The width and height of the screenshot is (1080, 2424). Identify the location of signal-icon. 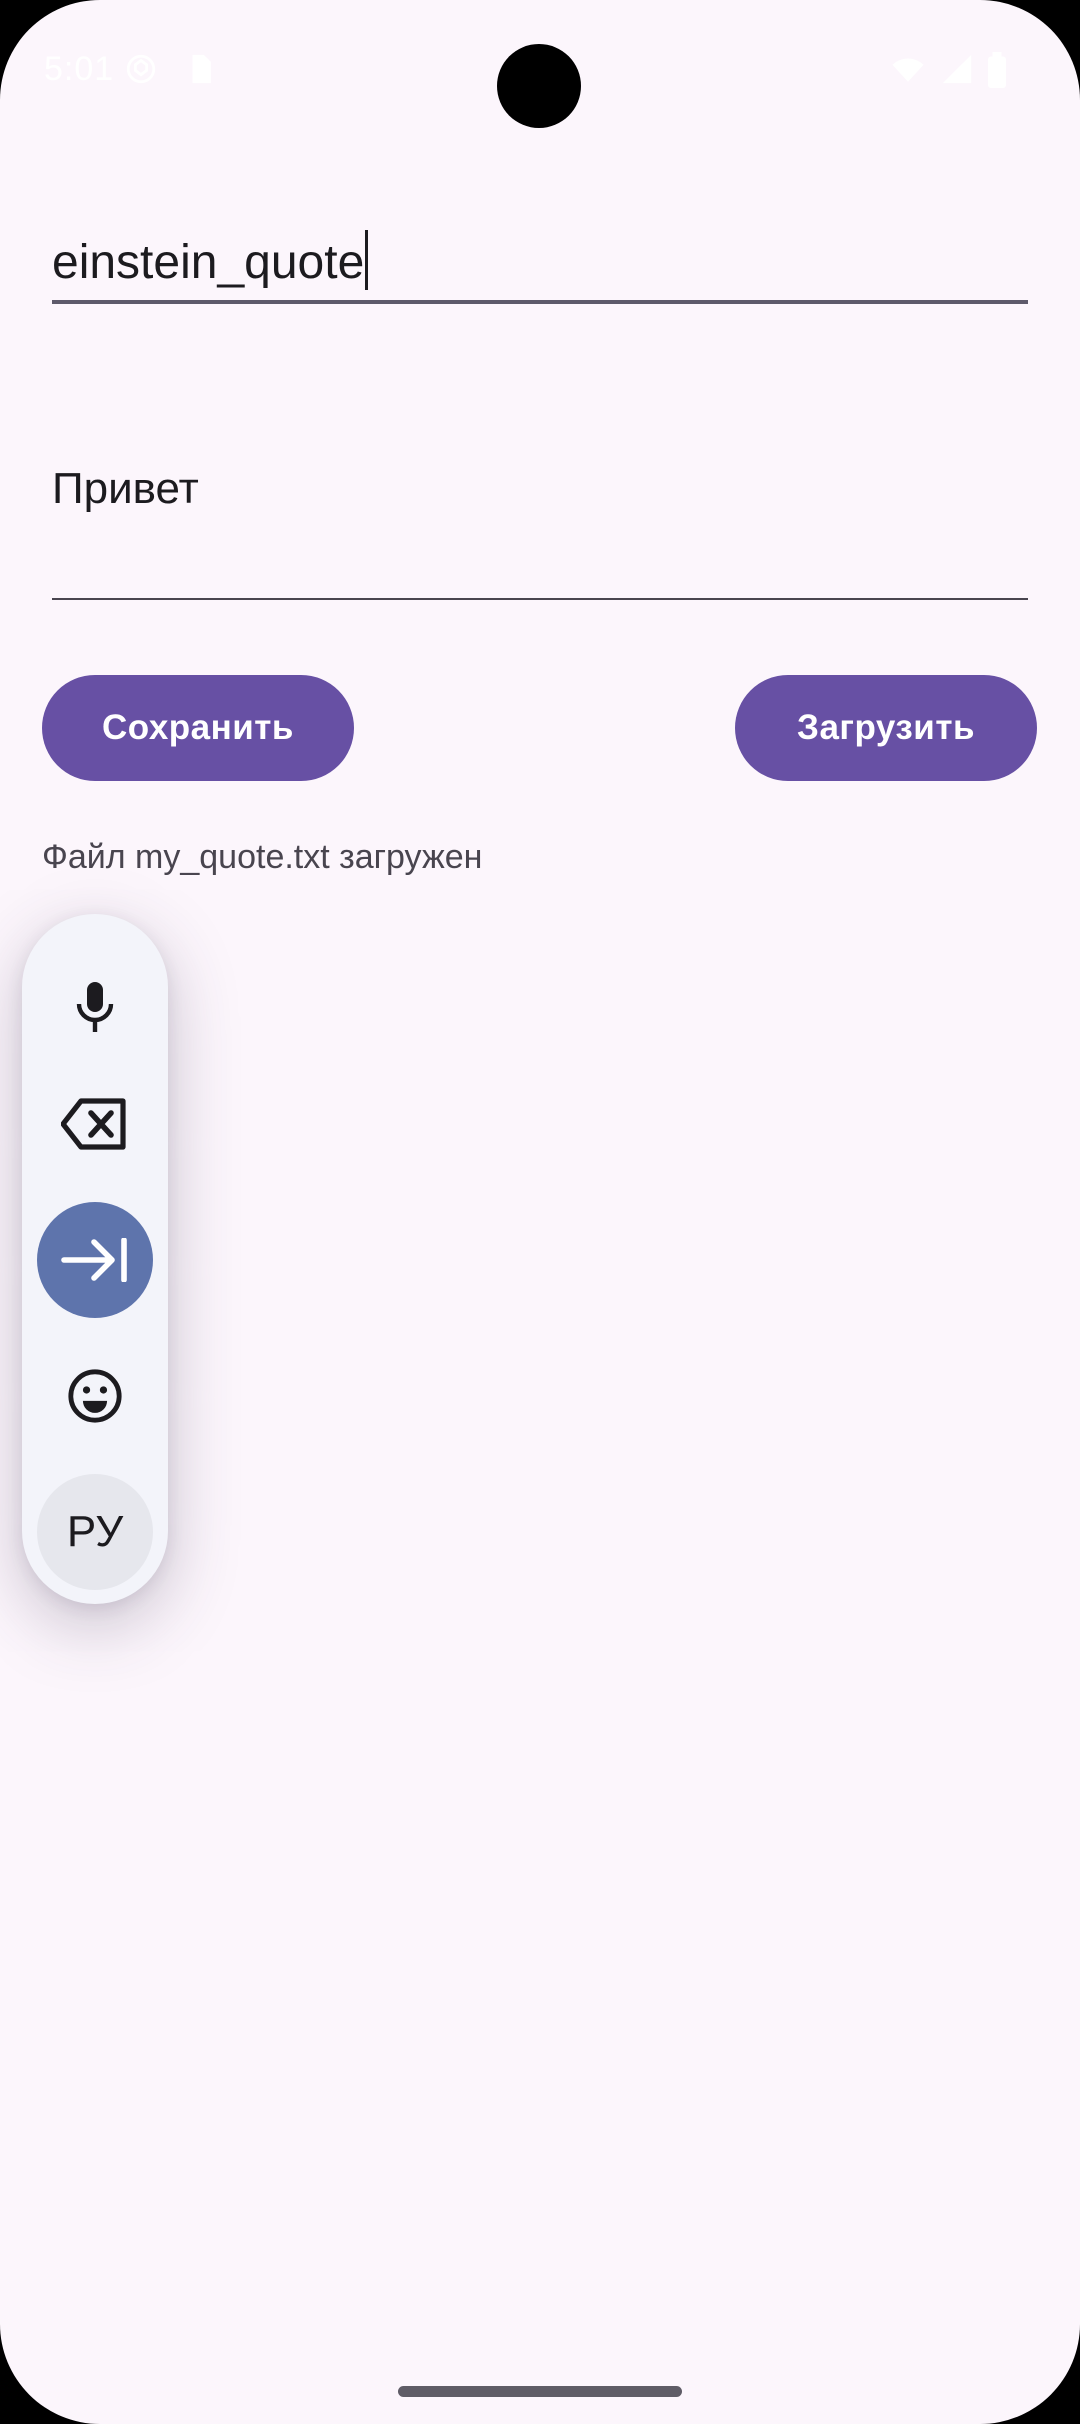
(957, 69).